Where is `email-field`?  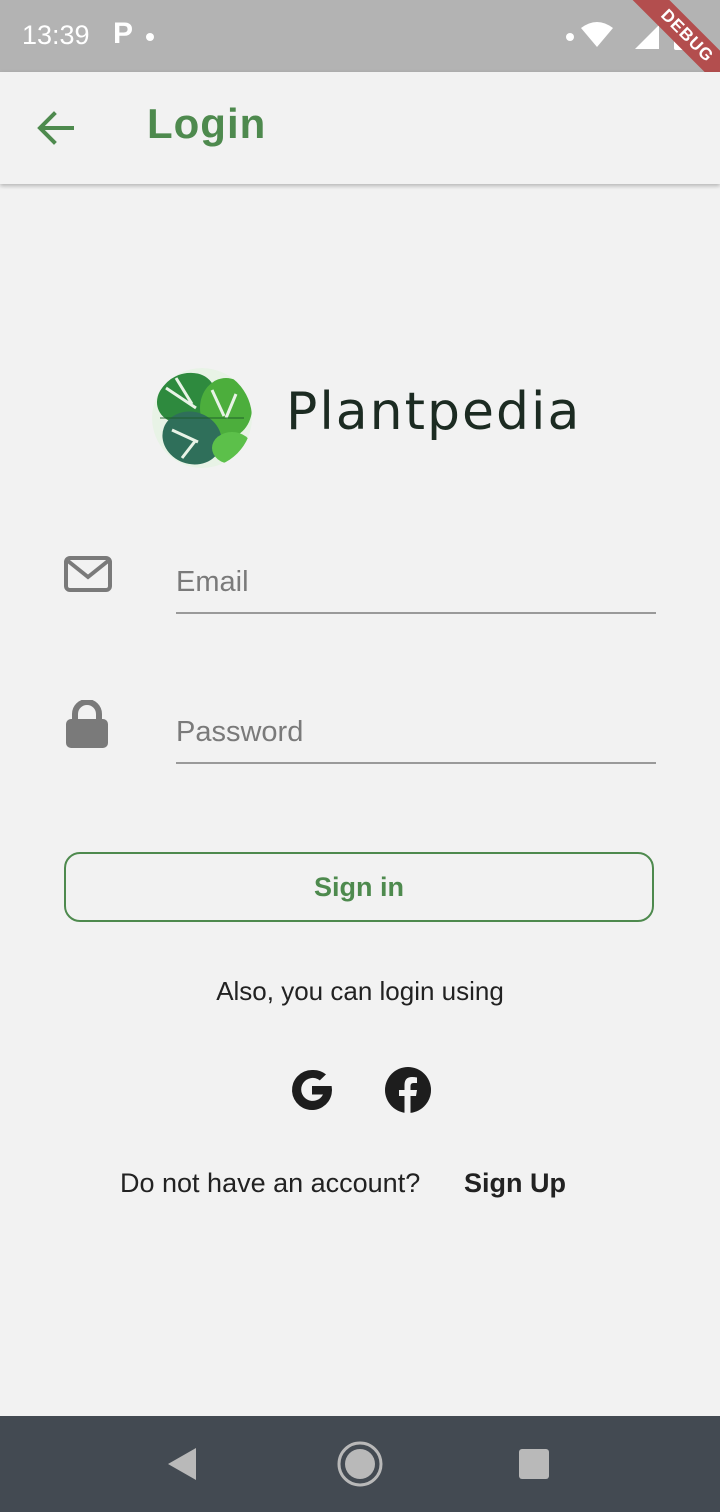 email-field is located at coordinates (416, 583).